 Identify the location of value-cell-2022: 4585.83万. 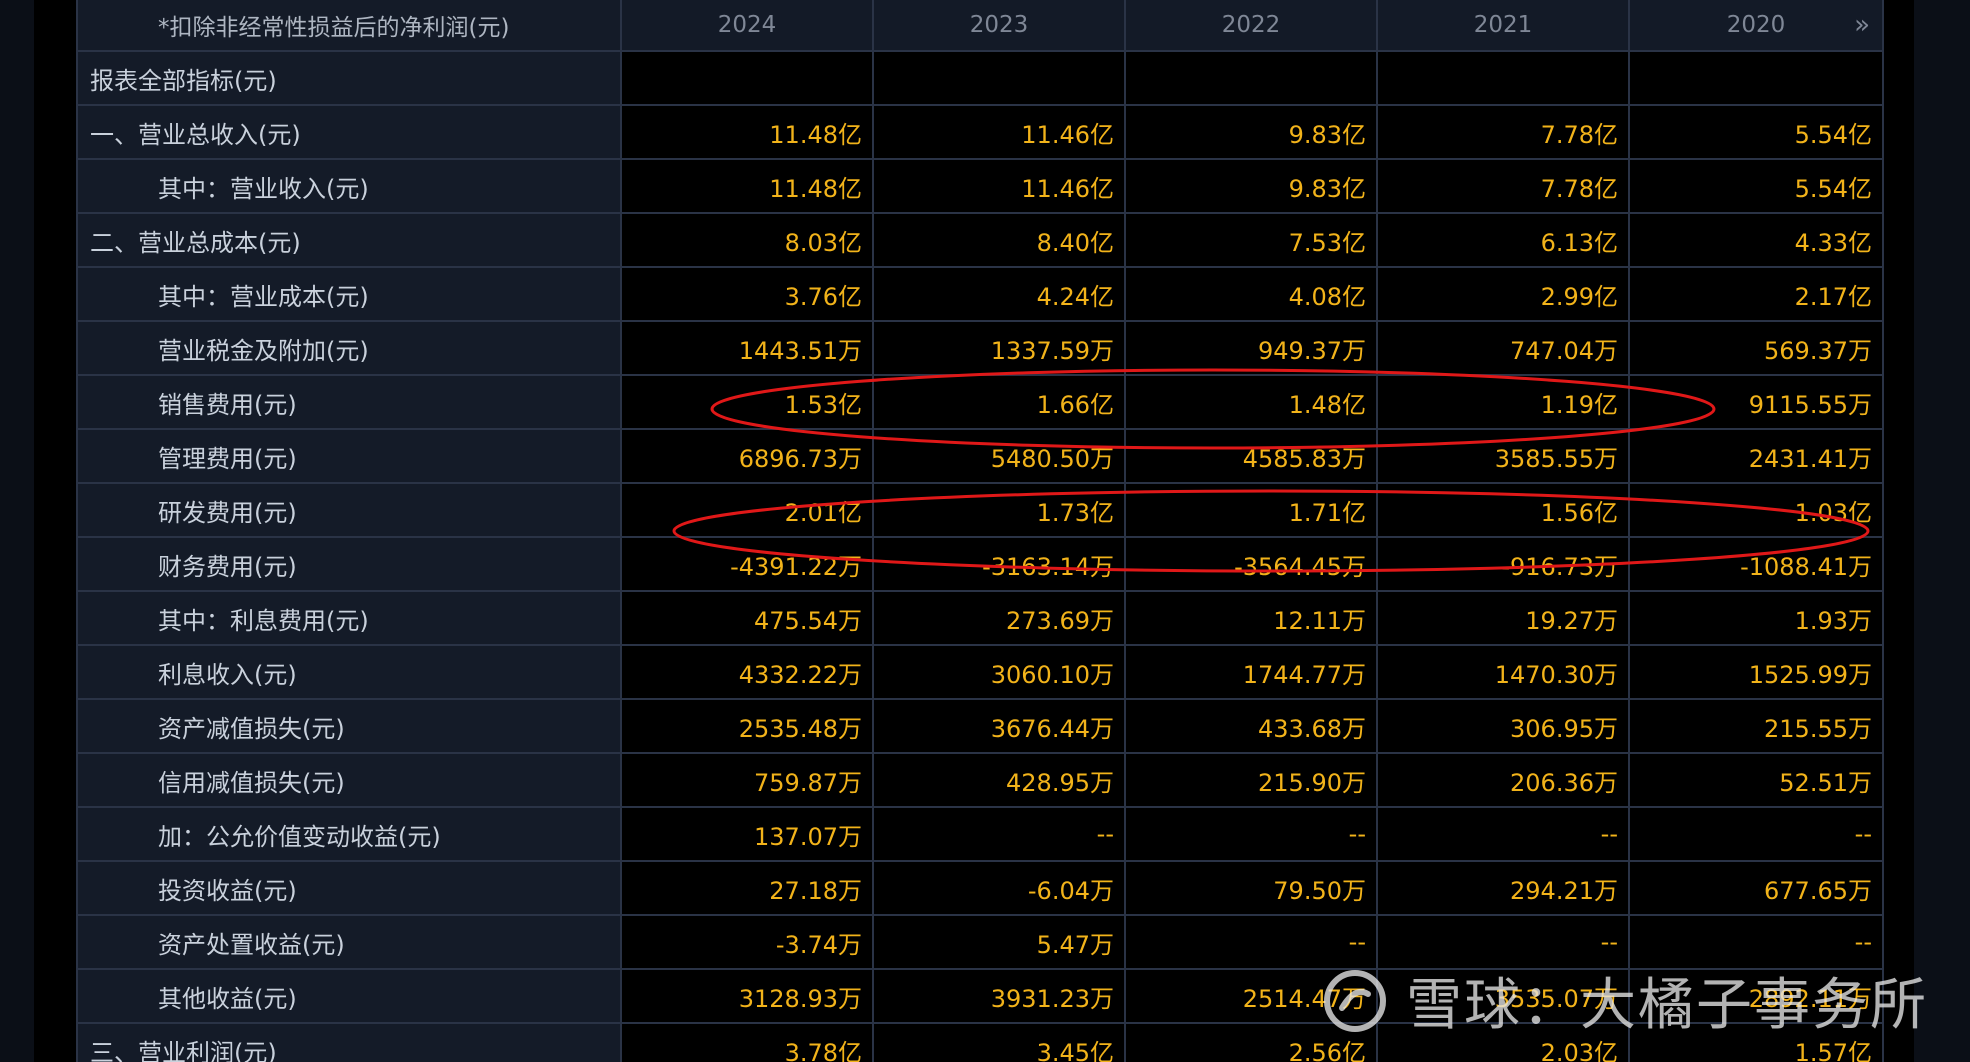
(1252, 456).